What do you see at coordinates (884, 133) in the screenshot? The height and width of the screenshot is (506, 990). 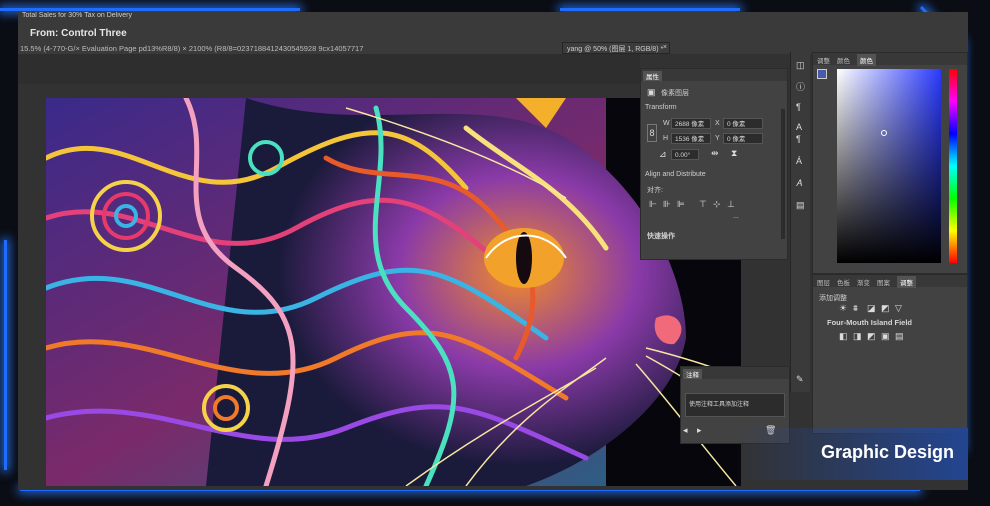 I see `color-picker-cursor` at bounding box center [884, 133].